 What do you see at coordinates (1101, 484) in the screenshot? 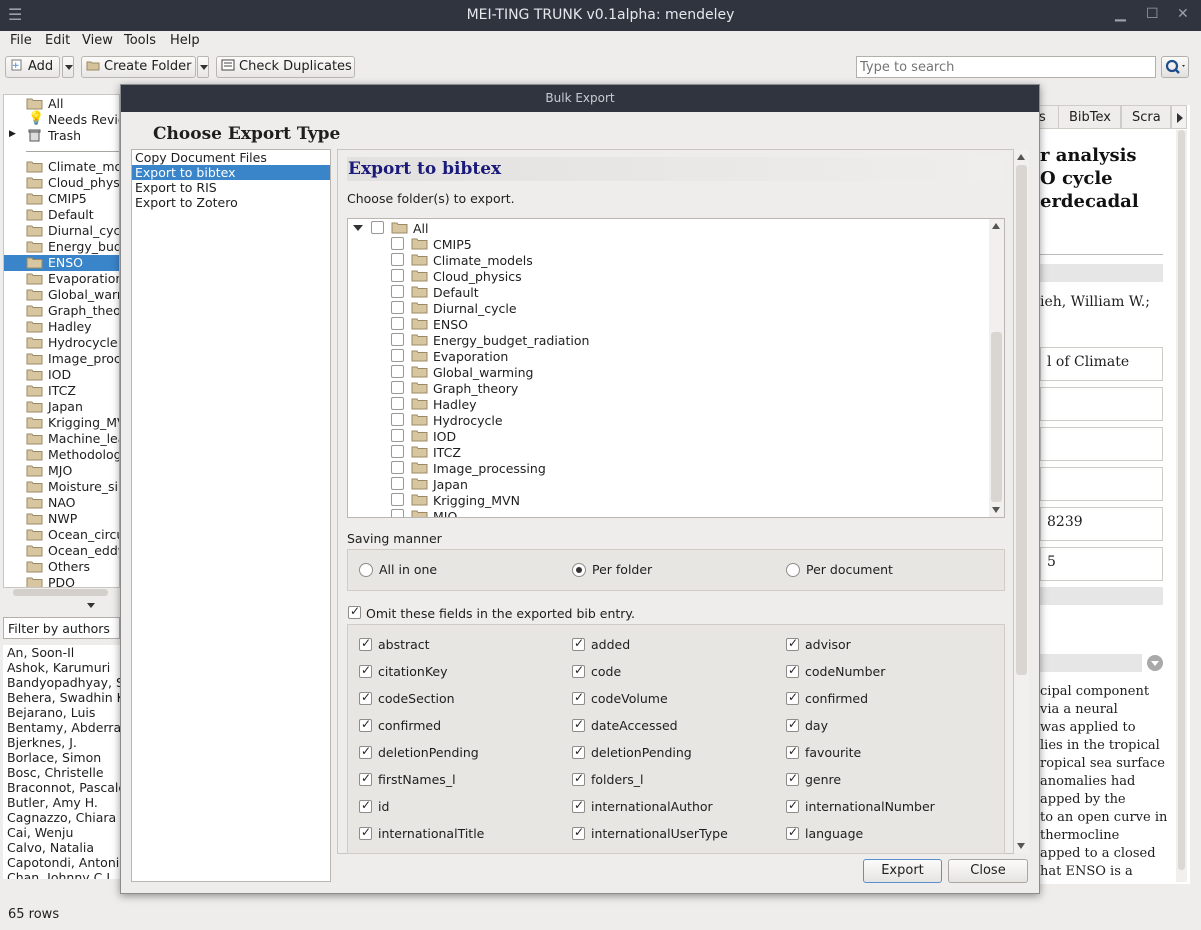
I see `issue-field` at bounding box center [1101, 484].